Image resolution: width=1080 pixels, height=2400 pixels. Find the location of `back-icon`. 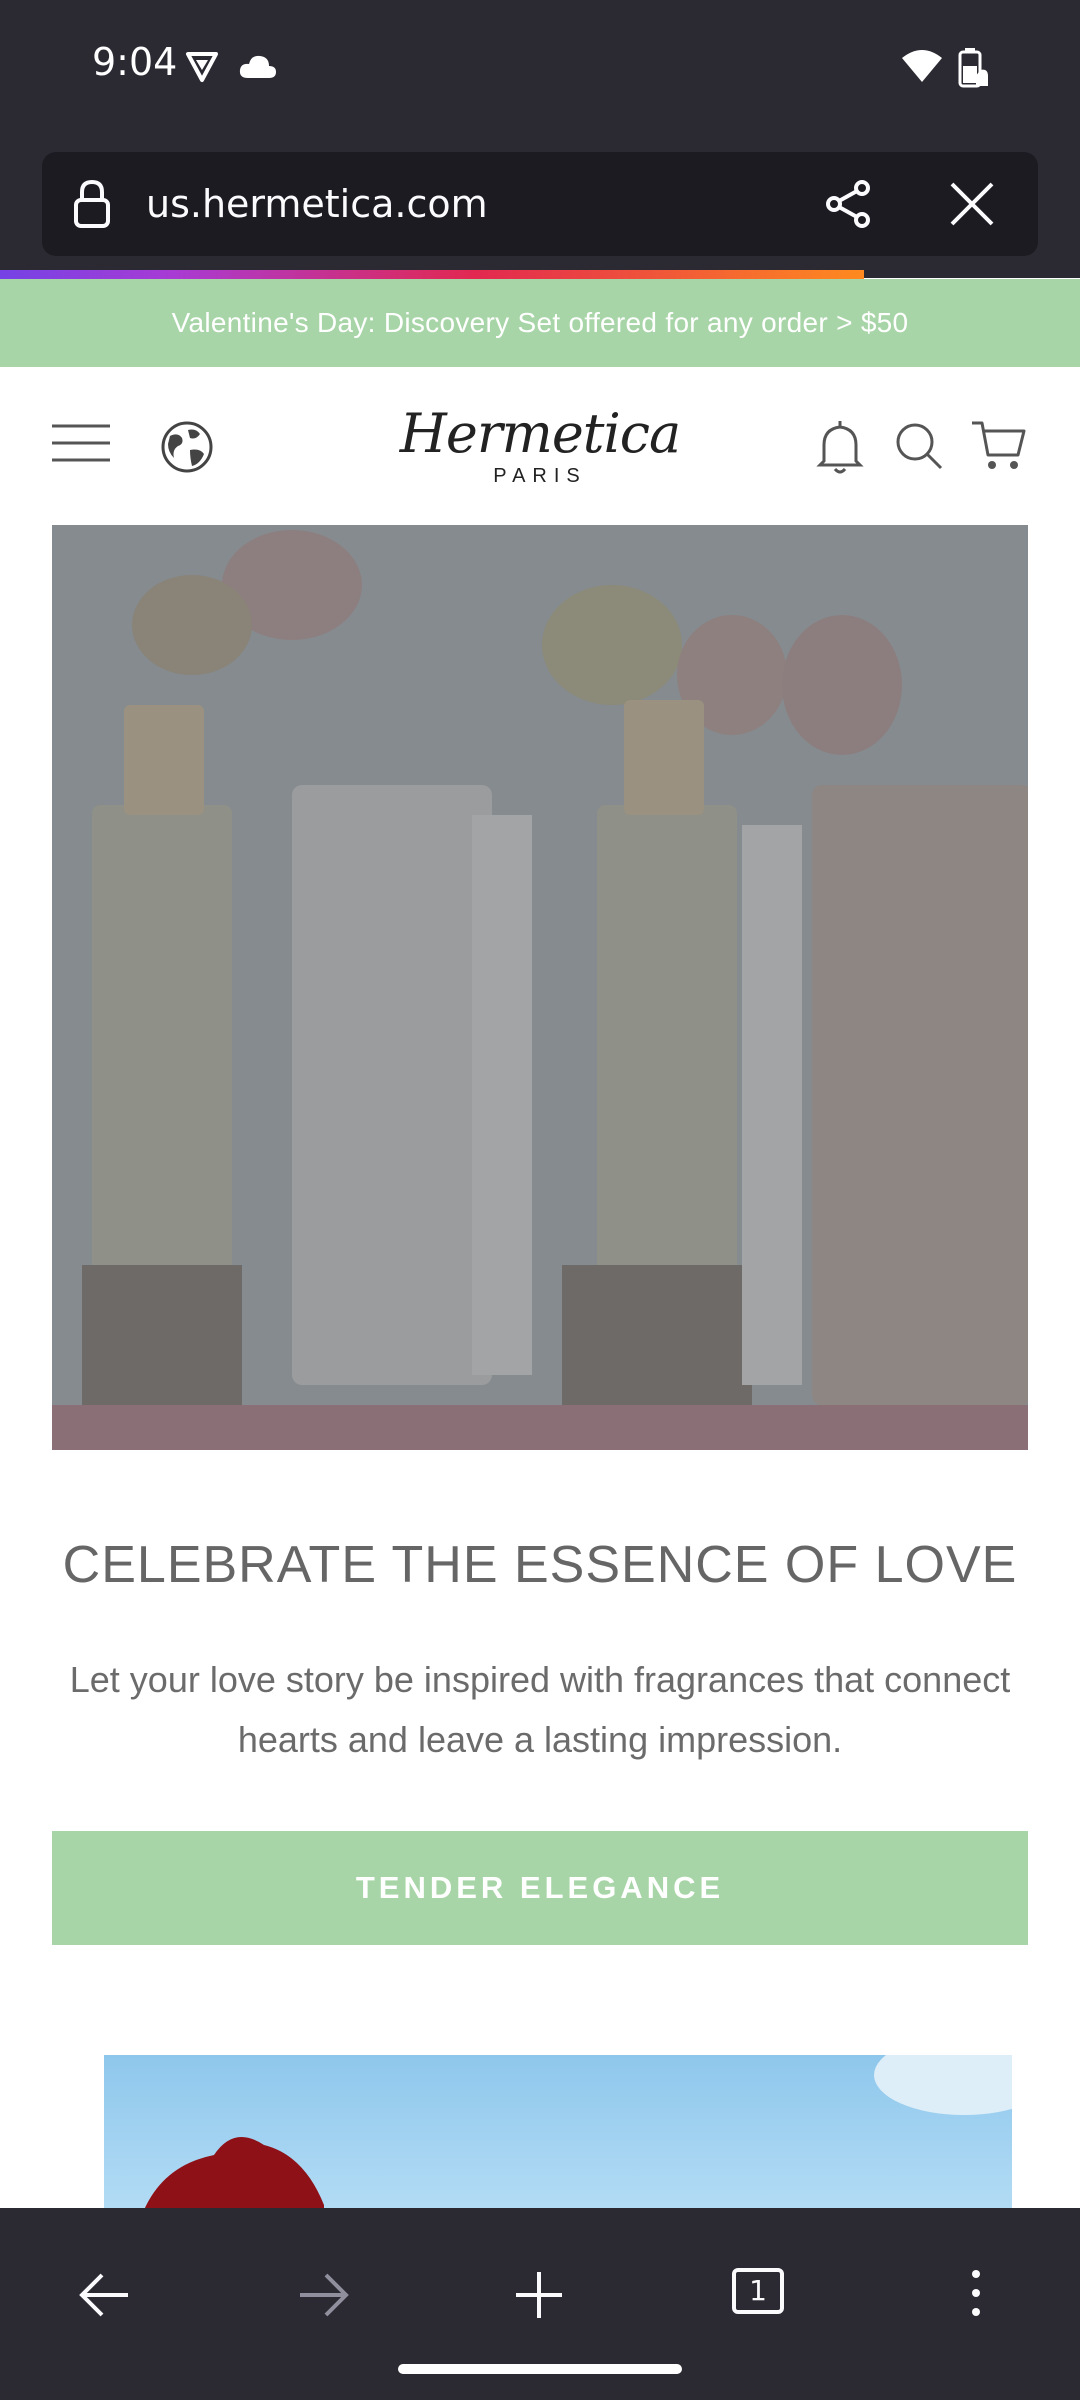

back-icon is located at coordinates (105, 2295).